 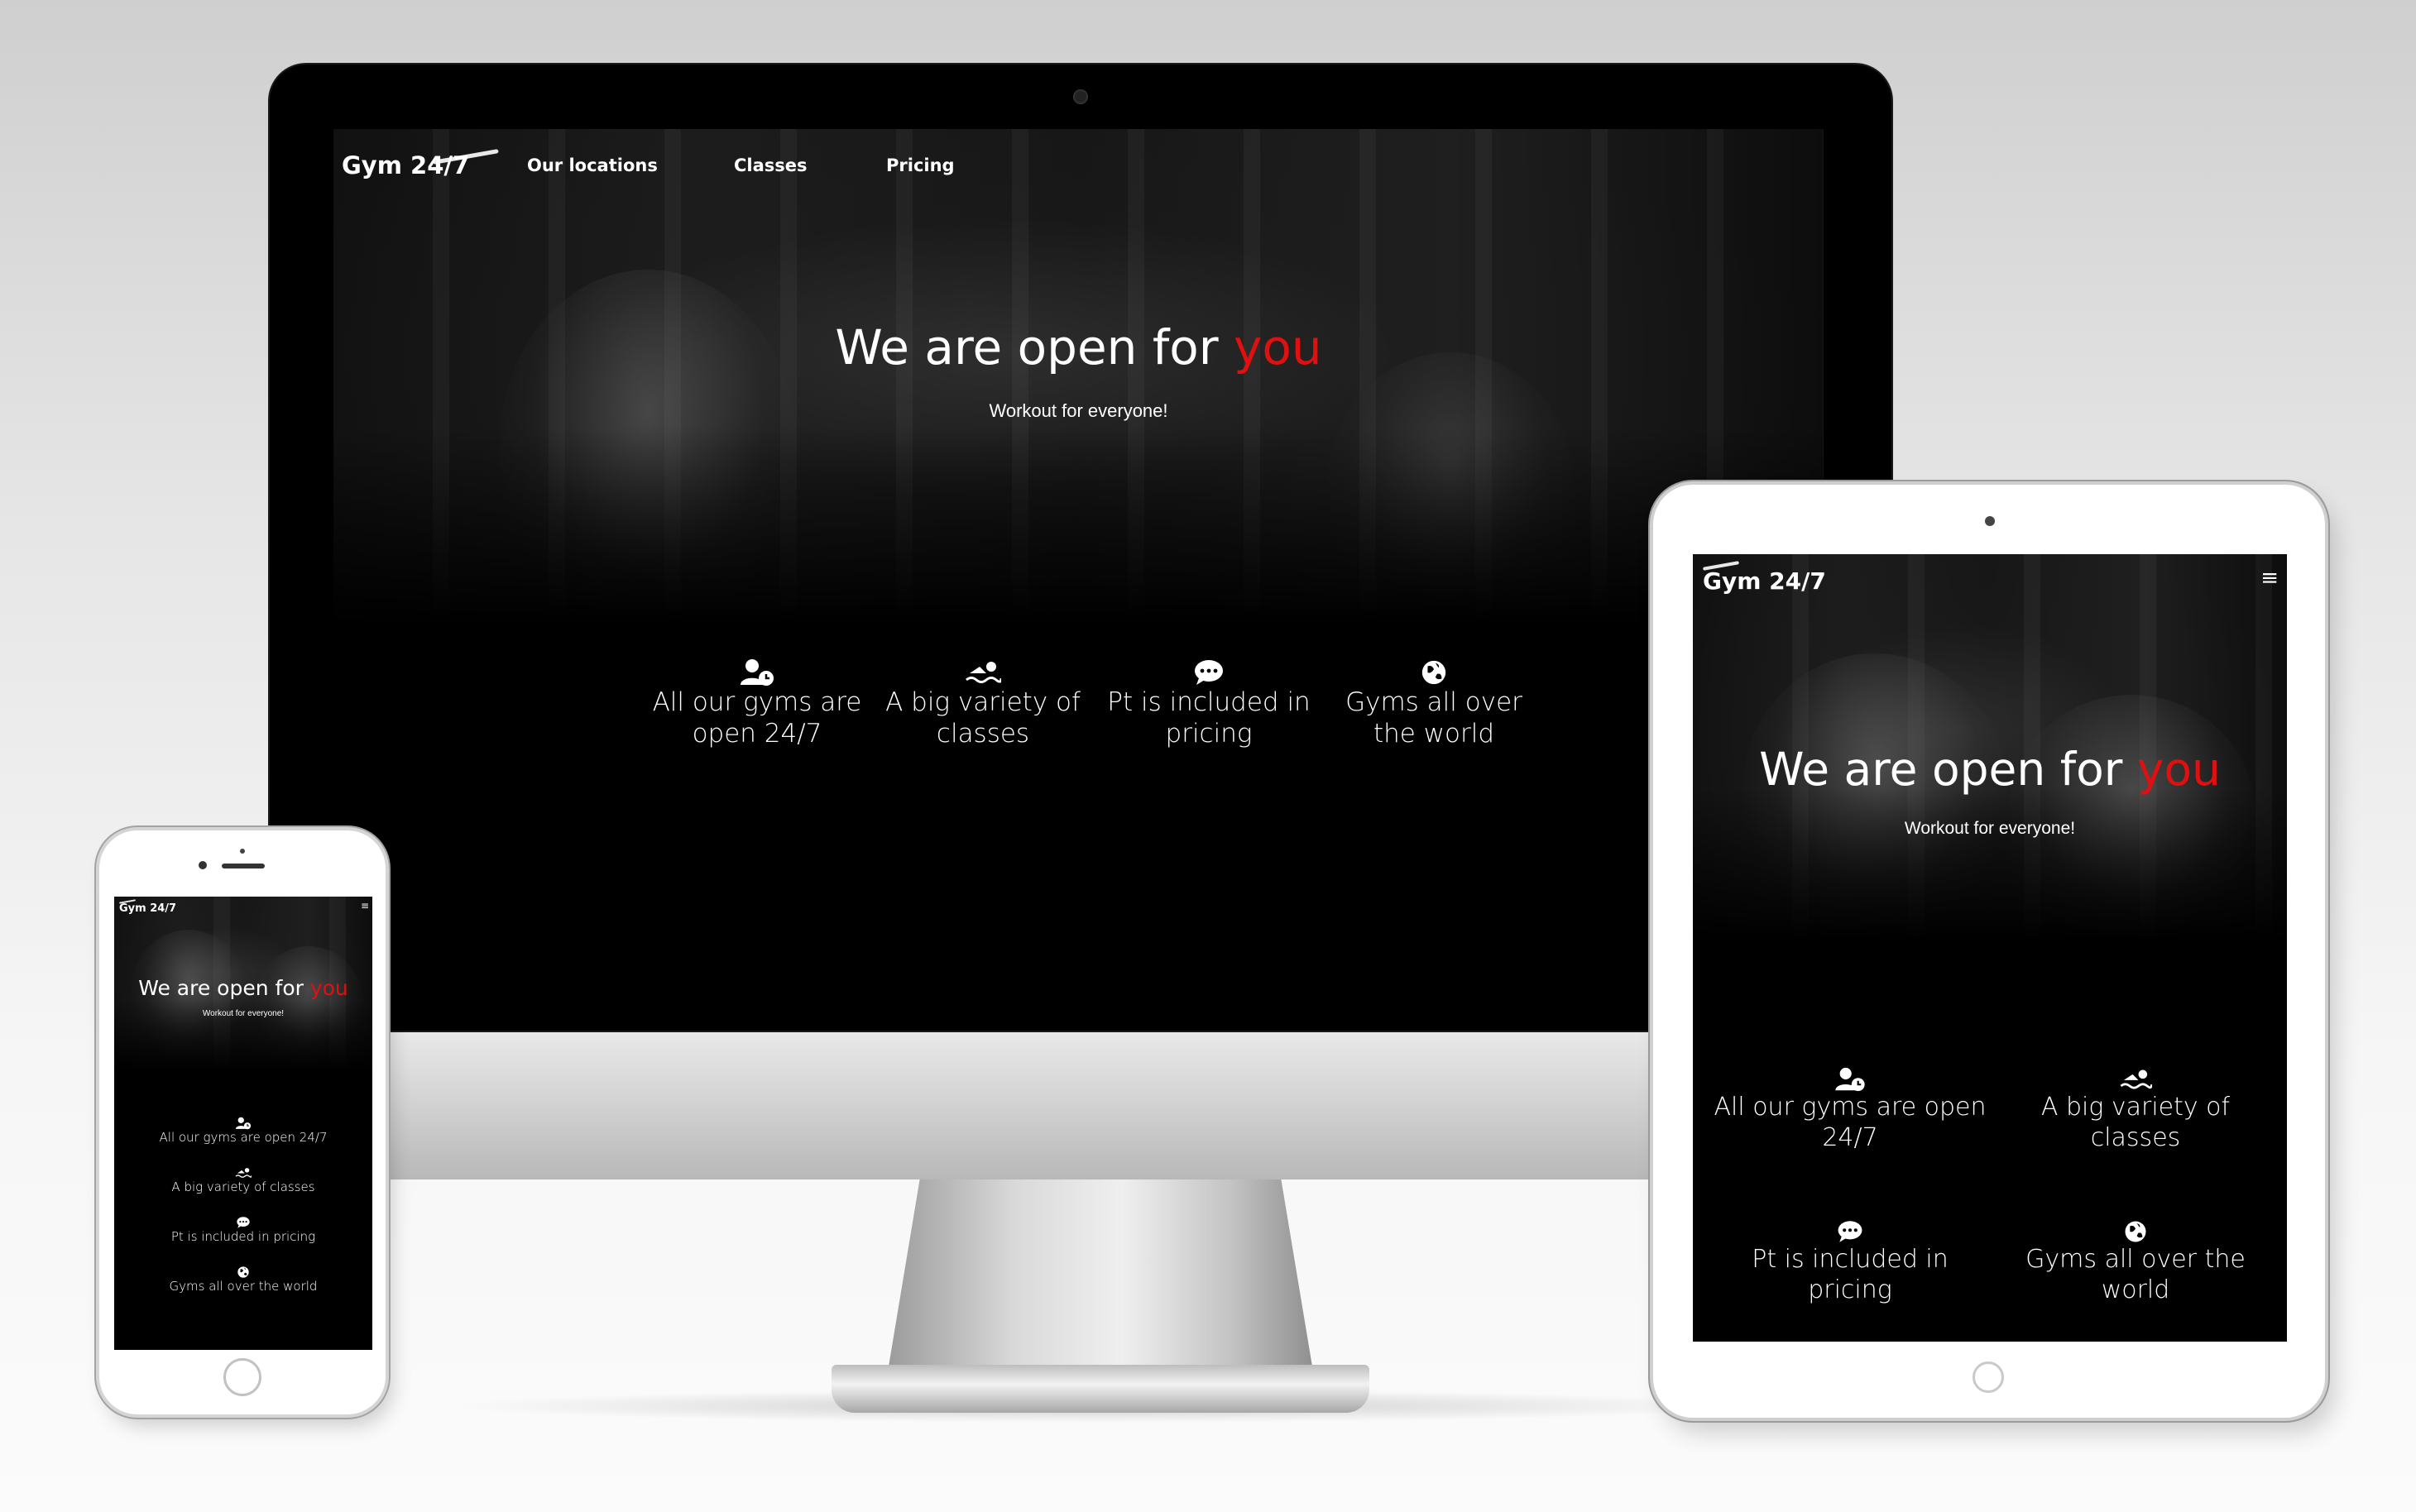 I want to click on phone-camera, so click(x=203, y=865).